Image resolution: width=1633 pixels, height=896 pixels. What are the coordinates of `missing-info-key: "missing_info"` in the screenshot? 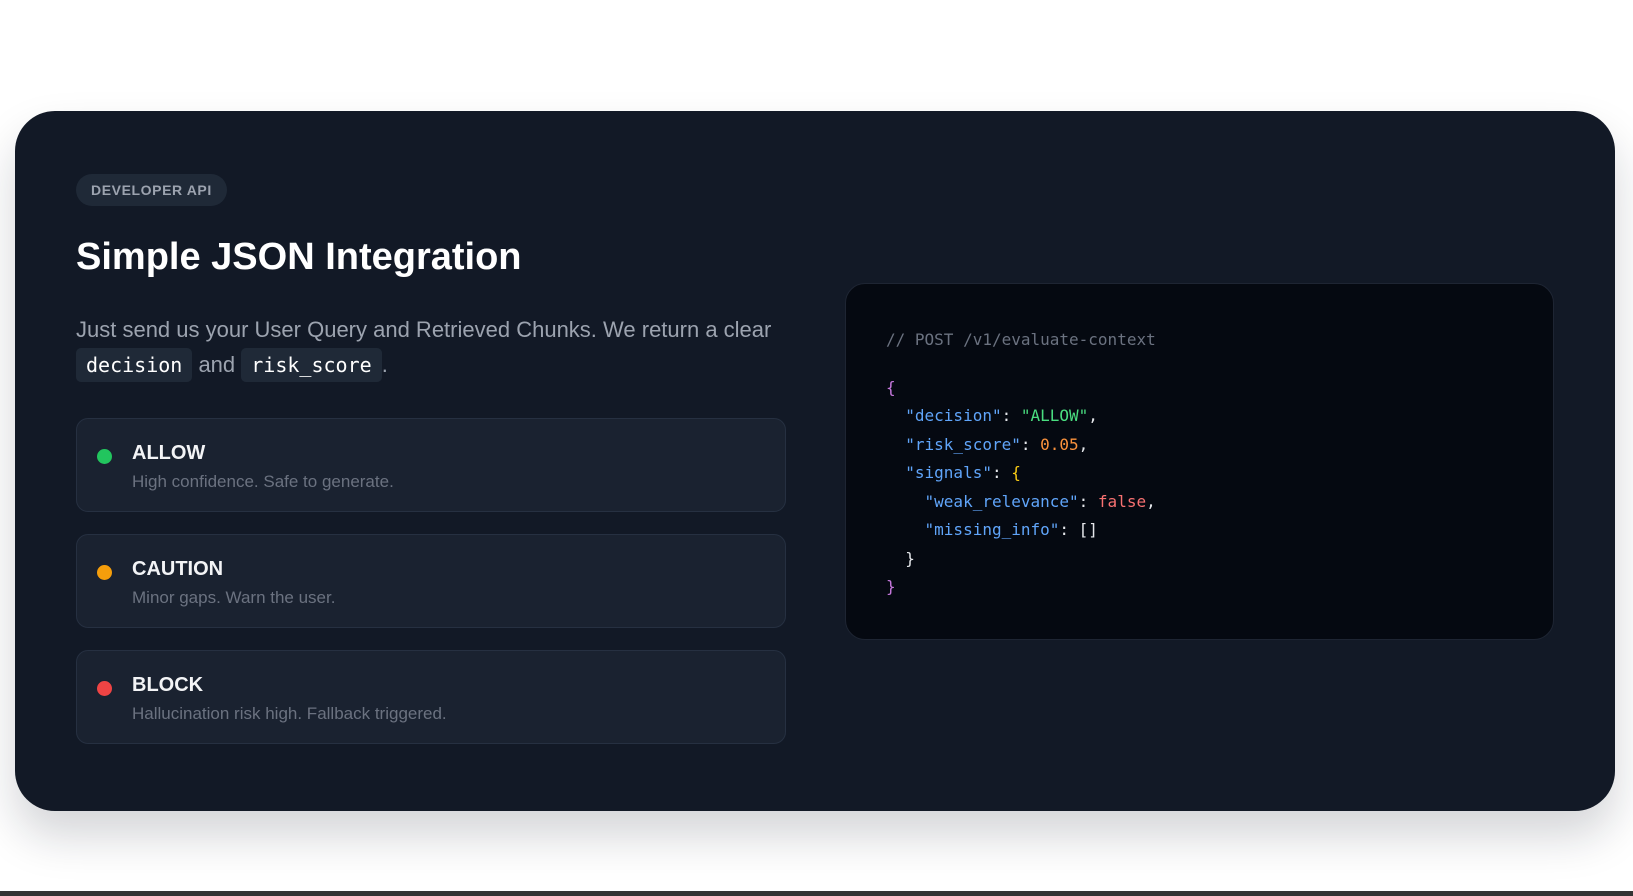 It's located at (992, 529).